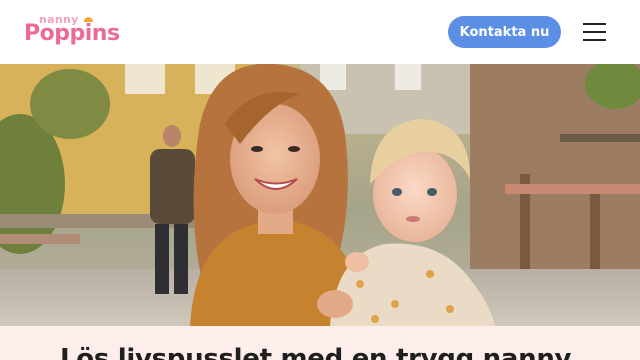 This screenshot has width=640, height=360. I want to click on hero-headline: Lös livspusslet med en trygg nanny, so click(316, 352).